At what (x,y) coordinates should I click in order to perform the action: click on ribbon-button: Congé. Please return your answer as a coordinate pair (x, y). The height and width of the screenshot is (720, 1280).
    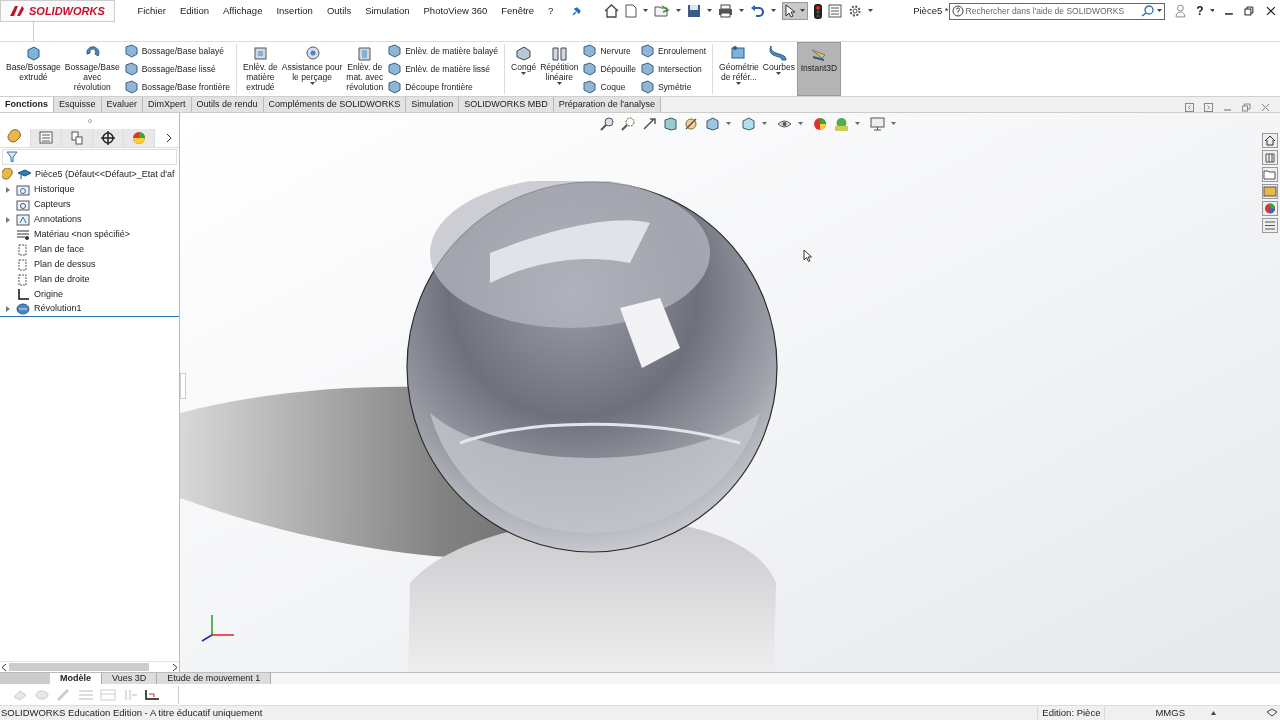
    Looking at the image, I should click on (524, 69).